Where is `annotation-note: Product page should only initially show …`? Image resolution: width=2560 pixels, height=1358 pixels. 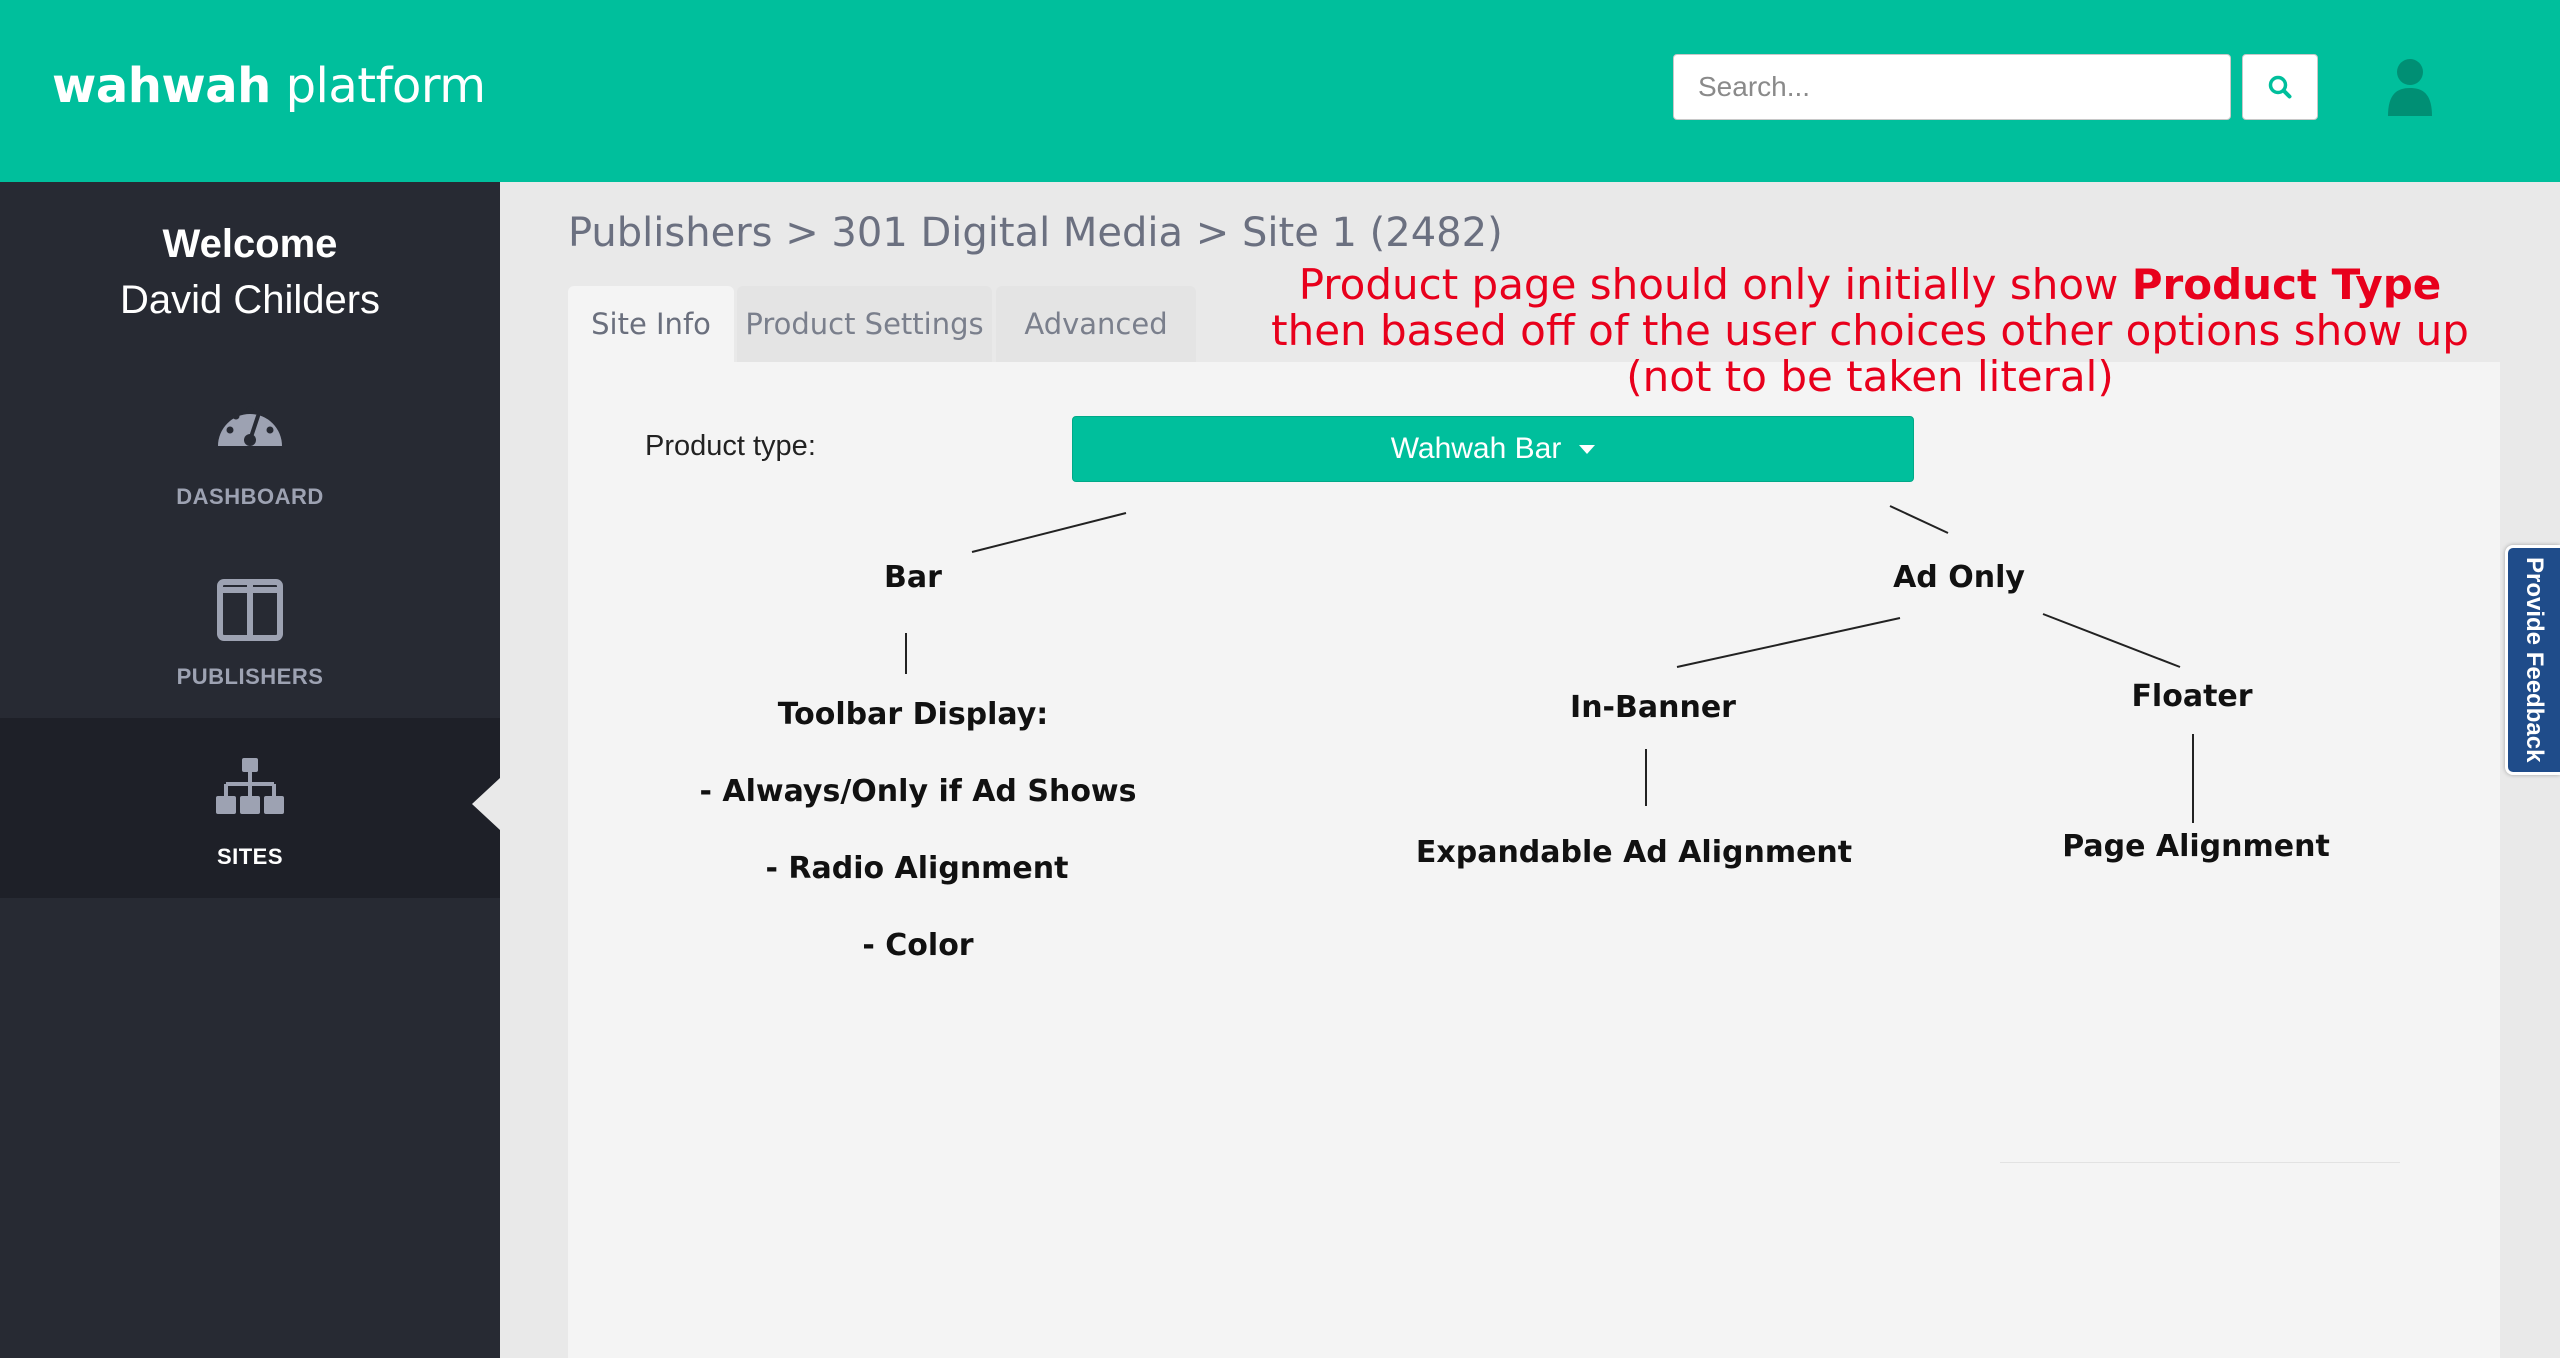
annotation-note: Product page should only initially show … is located at coordinates (1870, 331).